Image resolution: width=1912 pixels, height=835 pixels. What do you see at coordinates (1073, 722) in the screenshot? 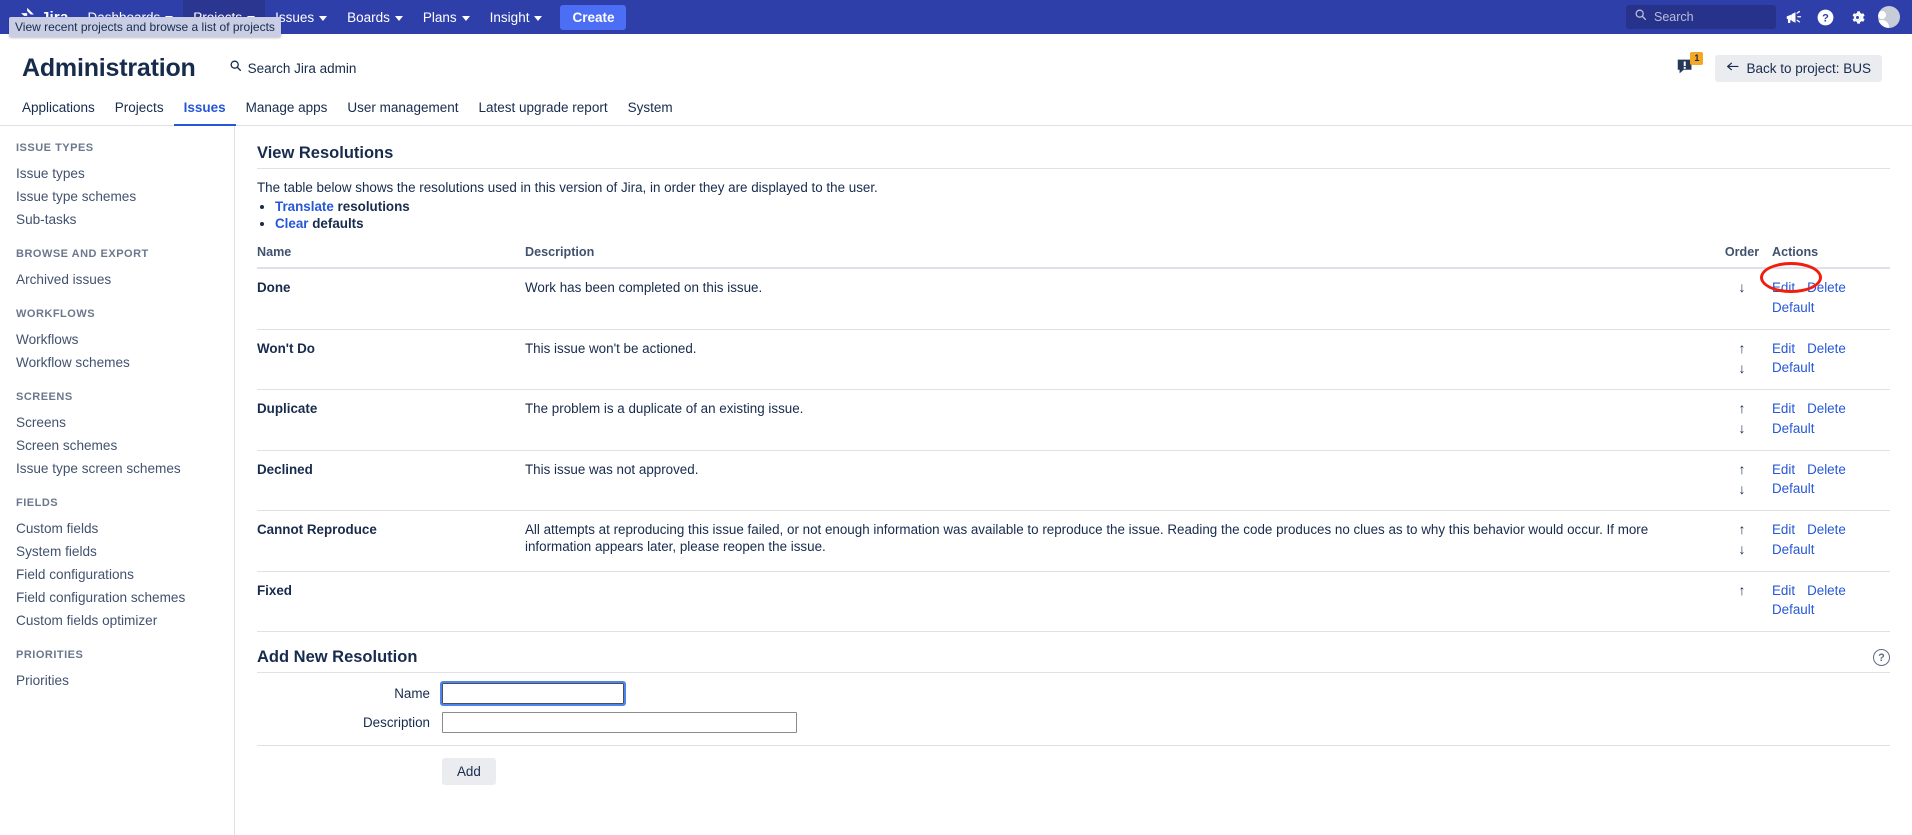
I see `form-row-description: Description` at bounding box center [1073, 722].